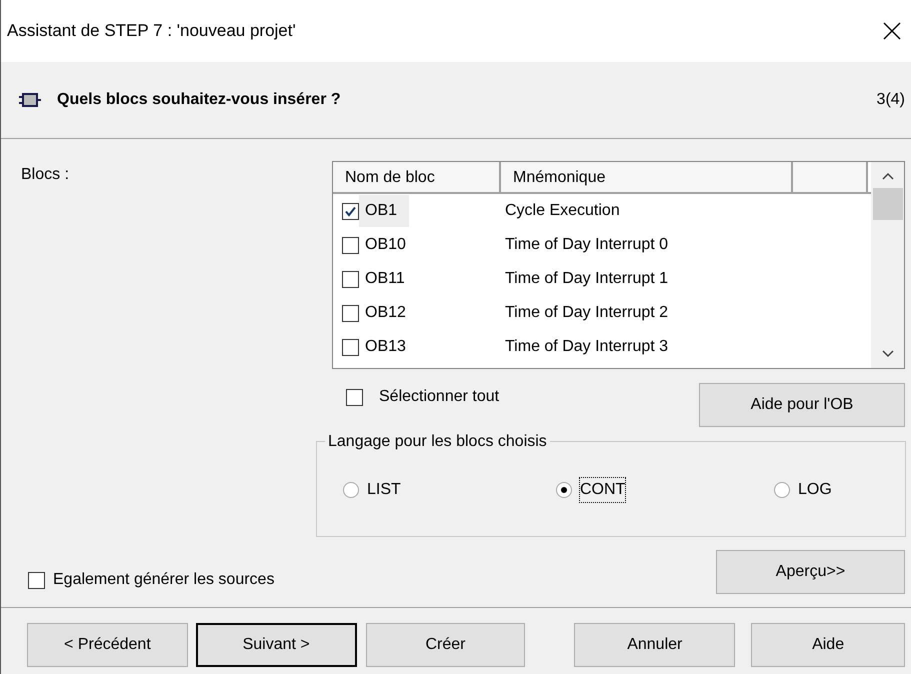  What do you see at coordinates (388, 313) in the screenshot?
I see `table-cell: OB12` at bounding box center [388, 313].